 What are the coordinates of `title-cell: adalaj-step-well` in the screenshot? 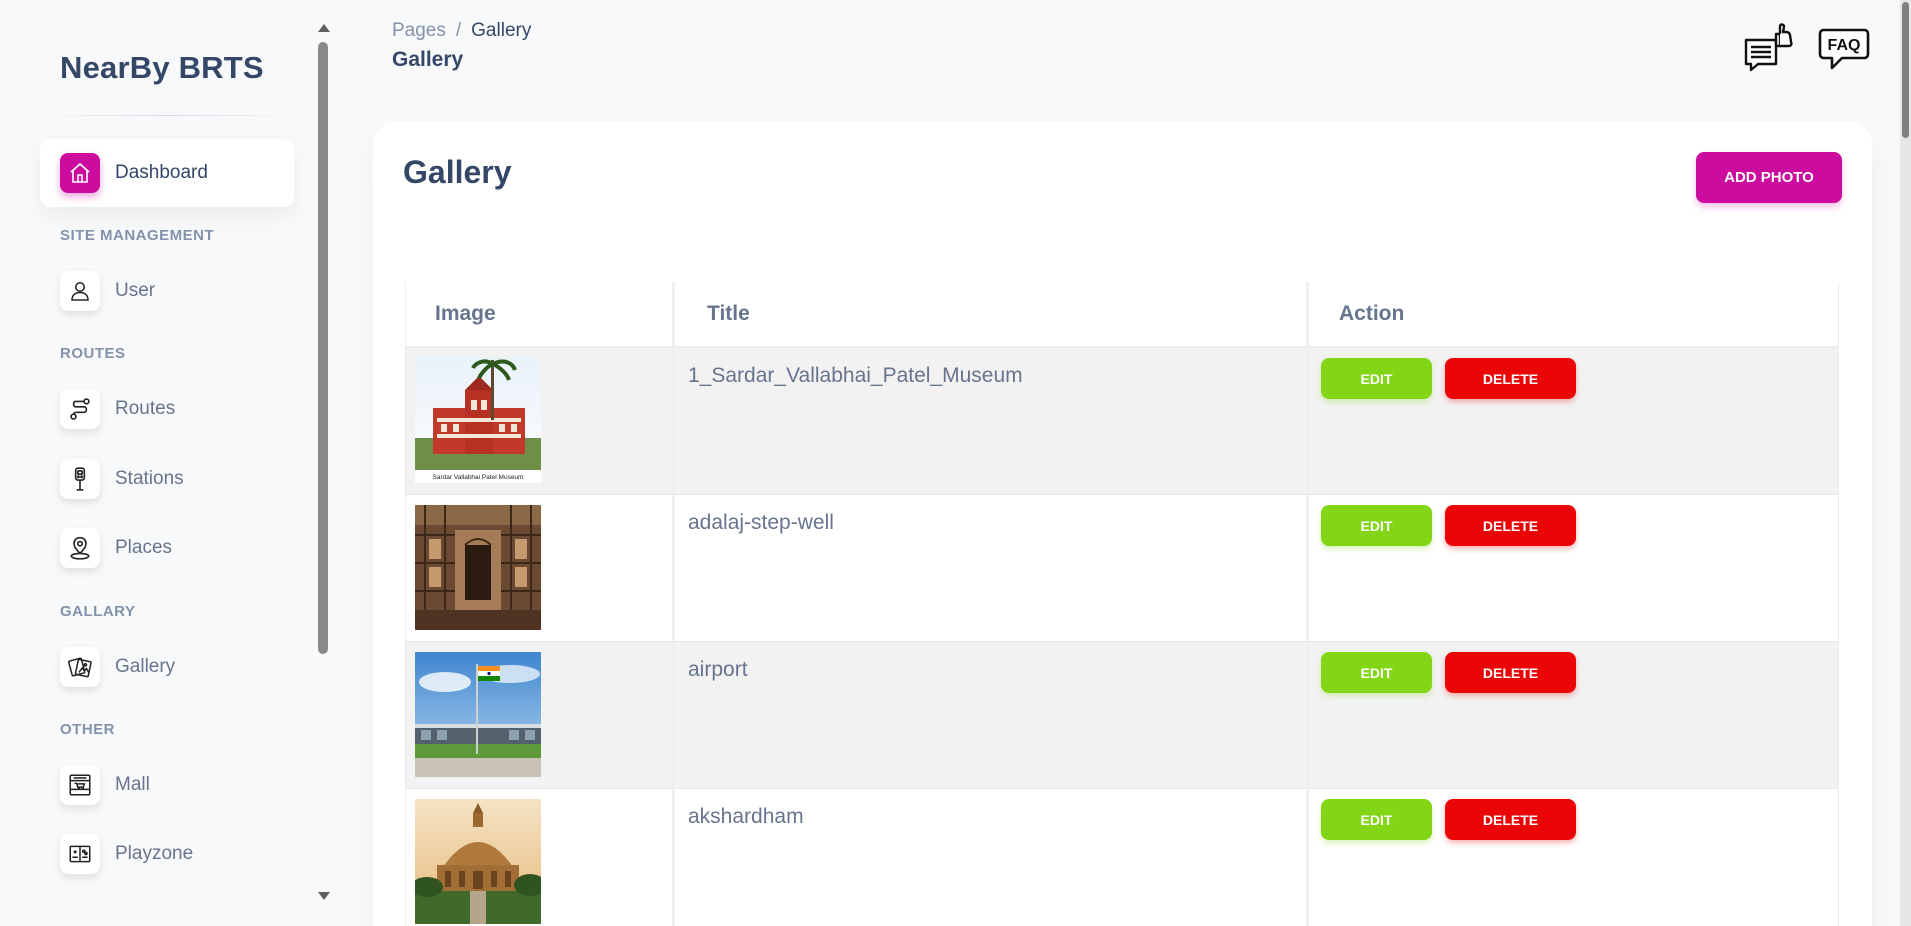 It's located at (992, 568).